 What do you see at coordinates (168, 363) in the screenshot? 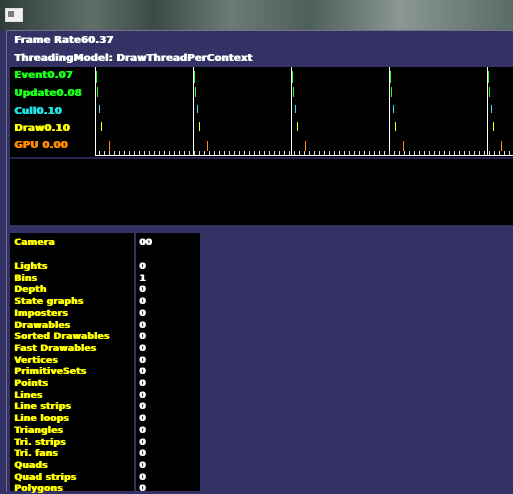
I see `scene-stats-values: 00 01000000000000000000` at bounding box center [168, 363].